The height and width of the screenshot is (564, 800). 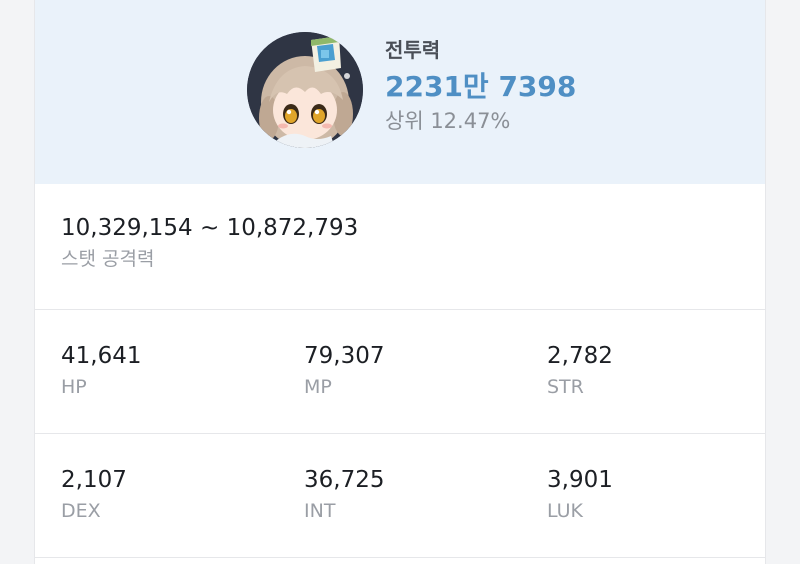 I want to click on combat-power-info: 전투력 2231만 7398 상위 12.47%, so click(x=480, y=86).